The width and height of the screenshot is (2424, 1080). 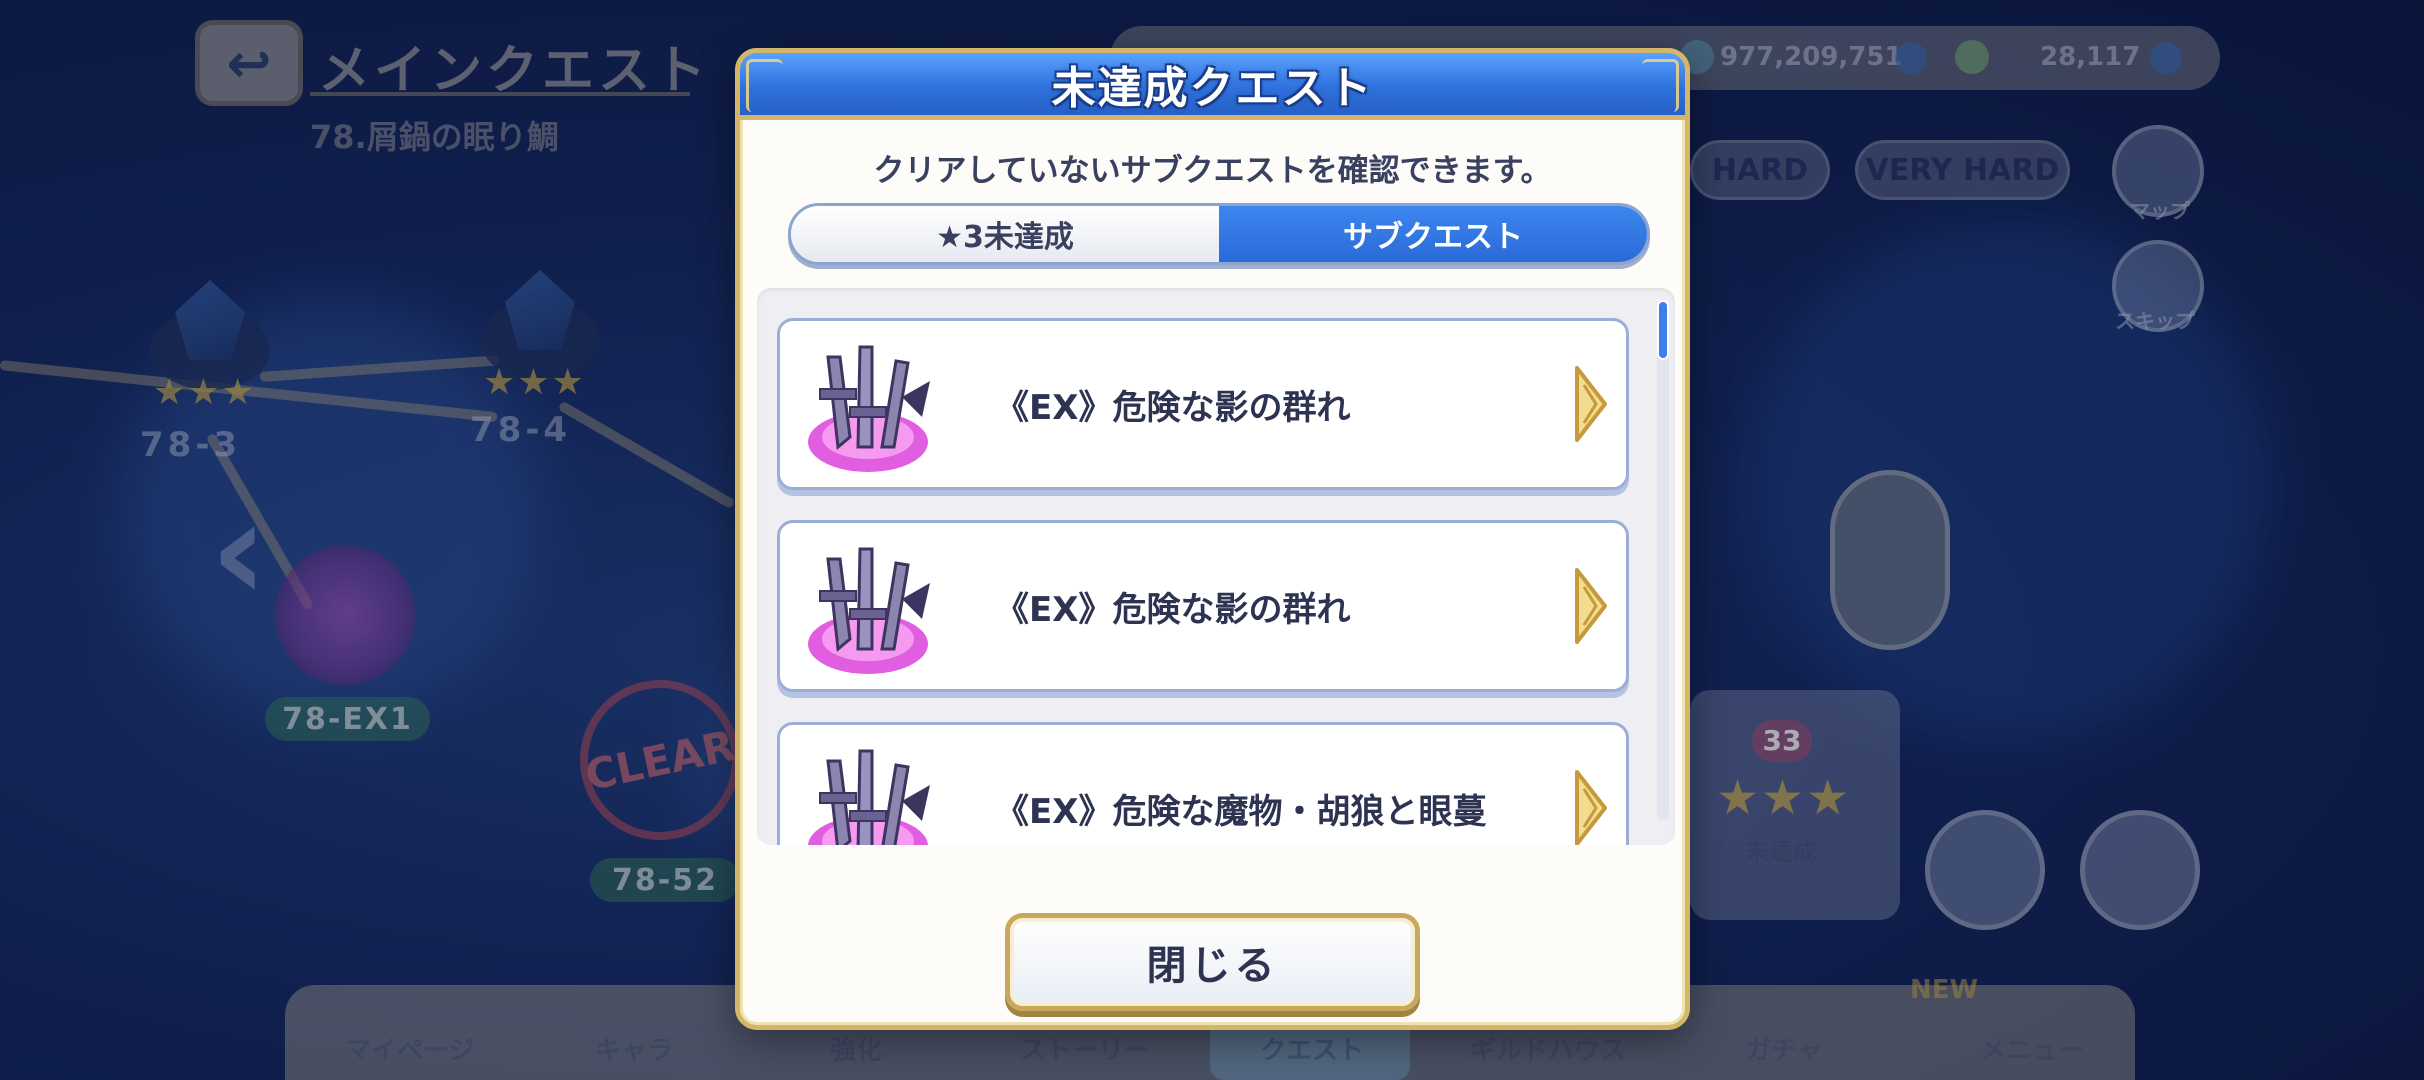 What do you see at coordinates (1663, 560) in the screenshot?
I see `list-scrollbar` at bounding box center [1663, 560].